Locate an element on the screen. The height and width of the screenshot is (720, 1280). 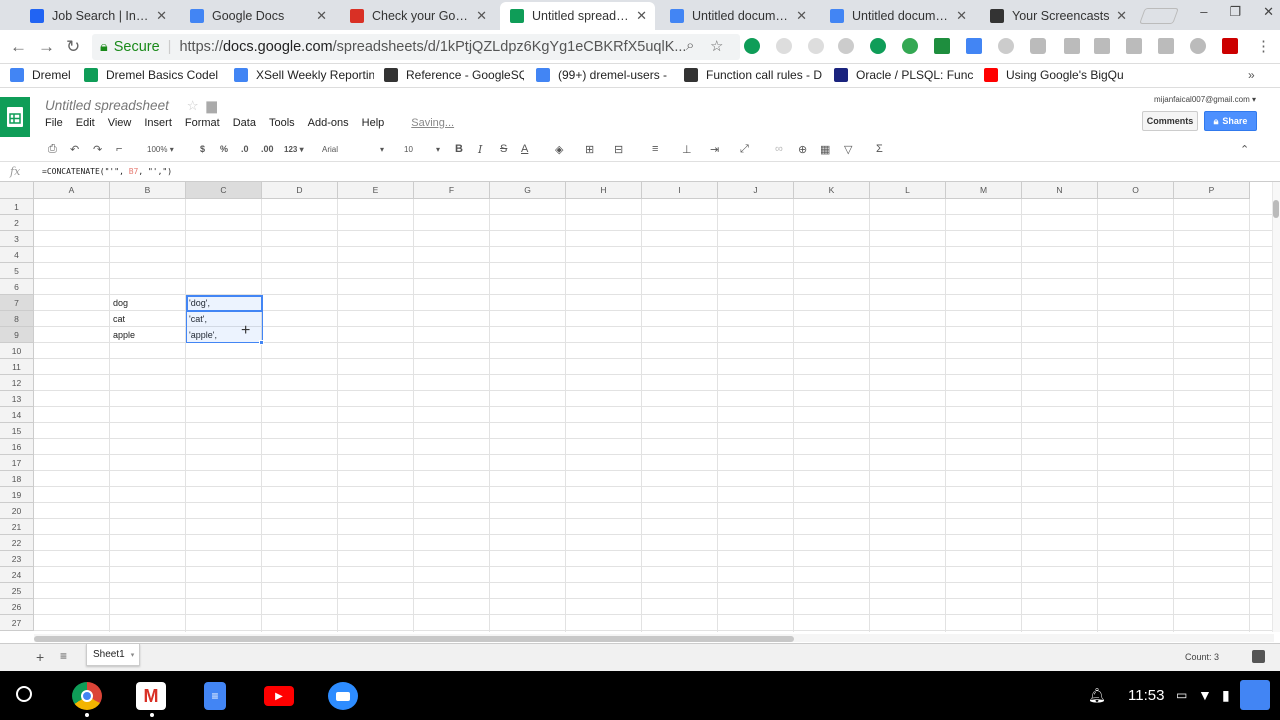
row-header: 15 is located at coordinates (17, 431).